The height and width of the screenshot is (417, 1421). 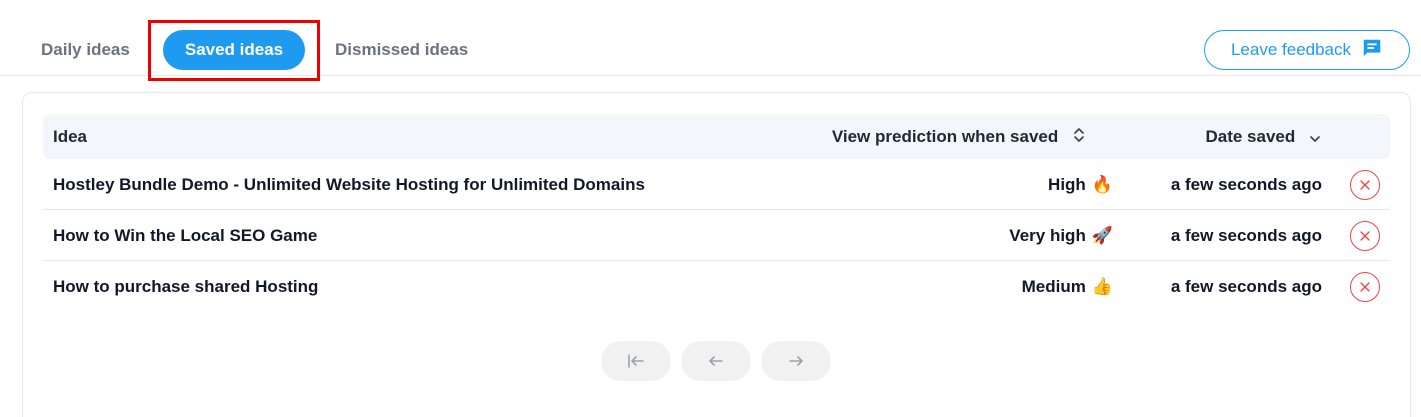 I want to click on tab-daily-ideas: Daily ideas, so click(x=85, y=50).